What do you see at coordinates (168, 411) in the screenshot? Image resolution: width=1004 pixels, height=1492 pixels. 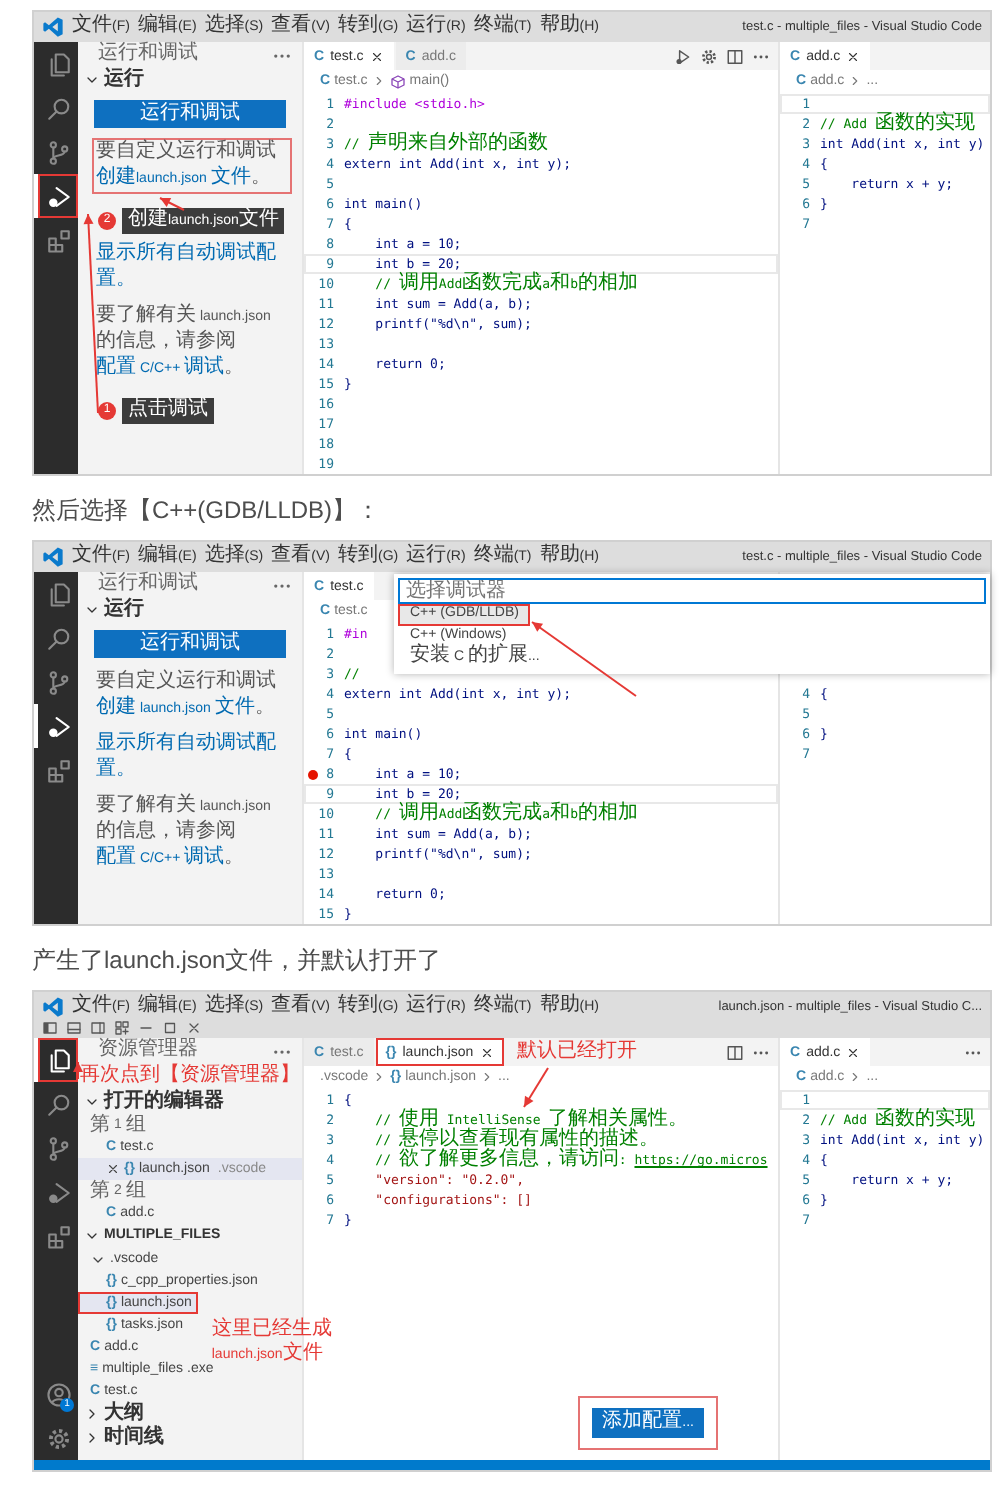 I see `callout-label: 点击调试` at bounding box center [168, 411].